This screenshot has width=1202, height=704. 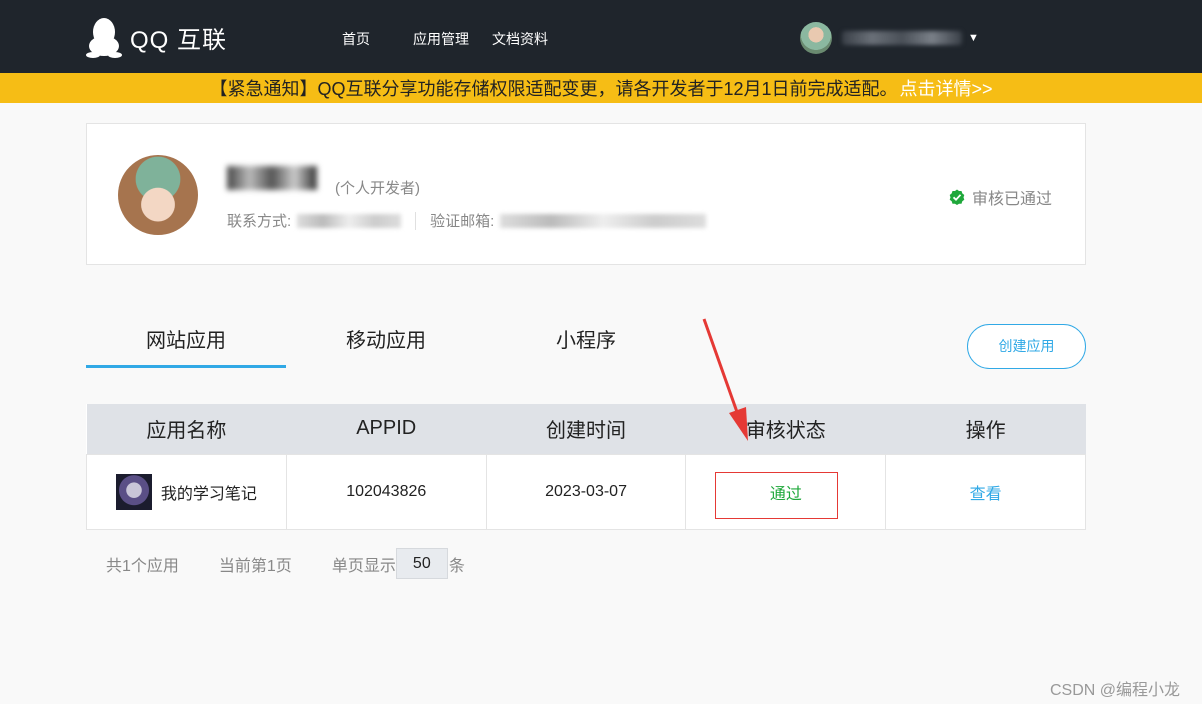 What do you see at coordinates (553, 89) in the screenshot?
I see `notice-text: 【紧急通知】QQ互联分享功能存储权限适配变更，请各开发者于12月1日前完成适配。` at bounding box center [553, 89].